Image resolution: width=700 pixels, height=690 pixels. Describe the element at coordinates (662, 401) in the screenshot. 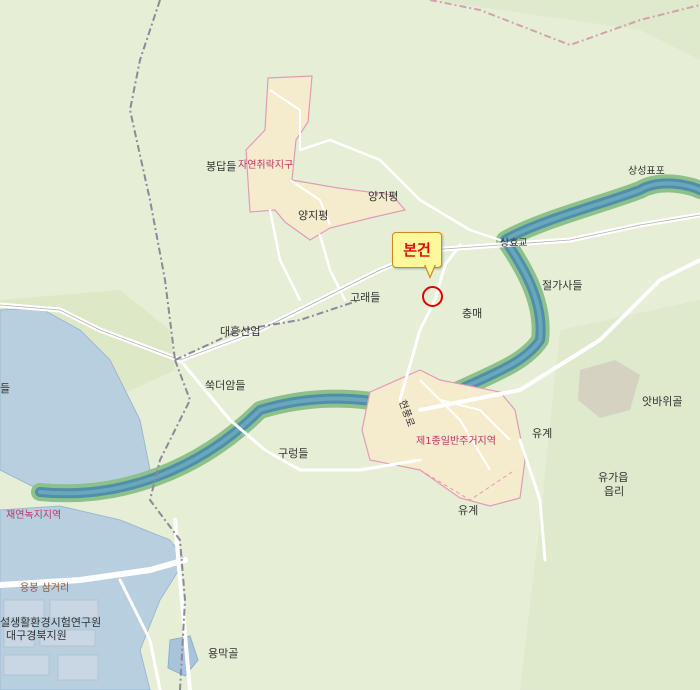

I see `place-label-atbawiwigol: 앗바위골` at that location.